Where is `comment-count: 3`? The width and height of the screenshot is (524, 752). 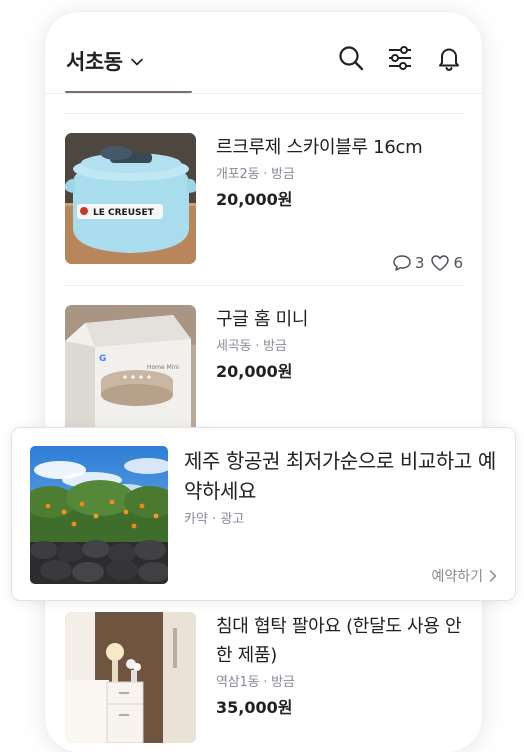 comment-count: 3 is located at coordinates (408, 263).